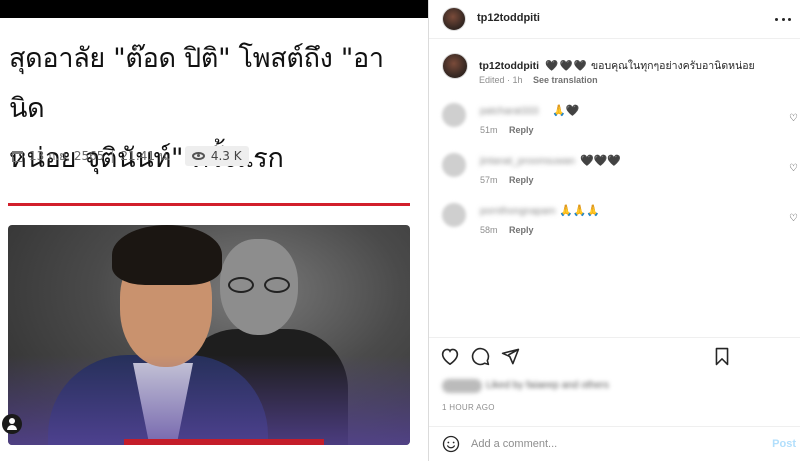 The height and width of the screenshot is (461, 800). What do you see at coordinates (507, 180) in the screenshot?
I see `comment-meta: 57m Reply` at bounding box center [507, 180].